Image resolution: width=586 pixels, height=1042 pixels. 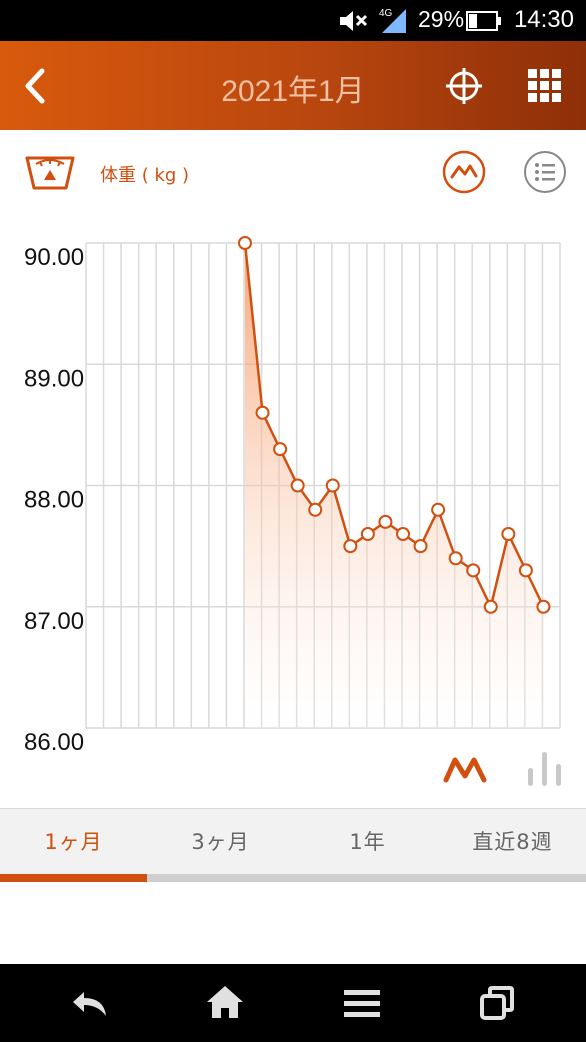 What do you see at coordinates (512, 842) in the screenshot?
I see `tab-last-8-weeks: 直近8週` at bounding box center [512, 842].